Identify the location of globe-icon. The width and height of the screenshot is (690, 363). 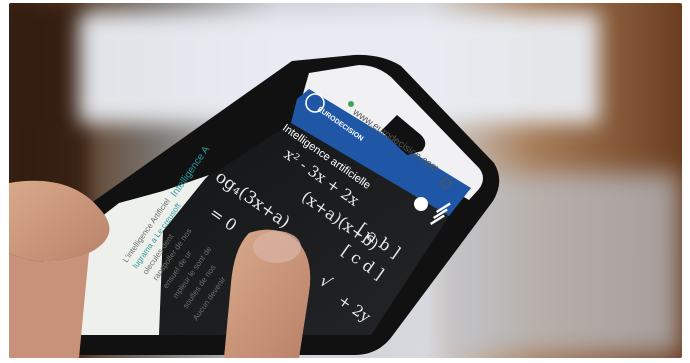
(421, 204).